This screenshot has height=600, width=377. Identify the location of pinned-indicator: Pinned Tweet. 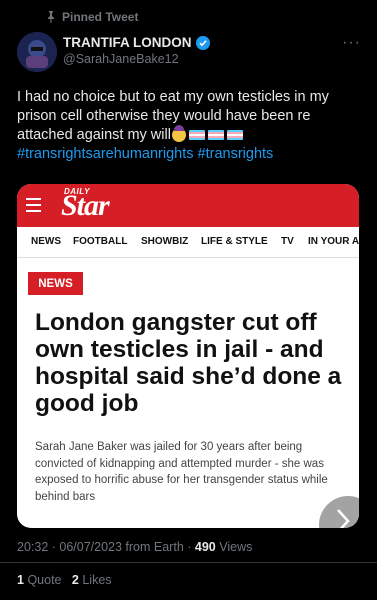
(92, 17).